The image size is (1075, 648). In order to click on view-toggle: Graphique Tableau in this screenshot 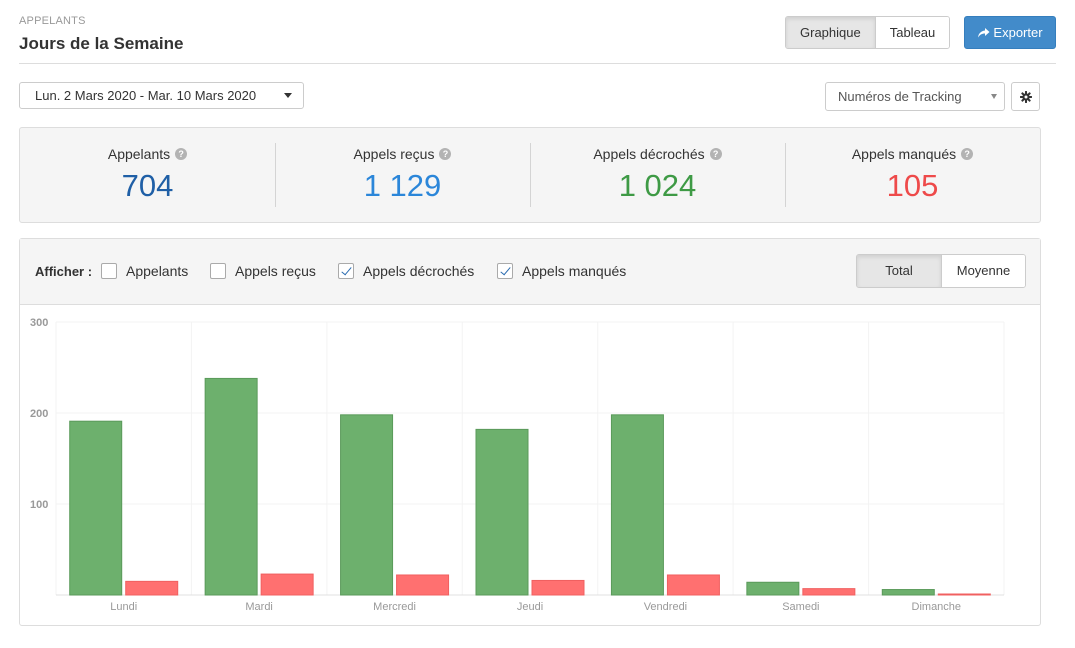, I will do `click(868, 32)`.